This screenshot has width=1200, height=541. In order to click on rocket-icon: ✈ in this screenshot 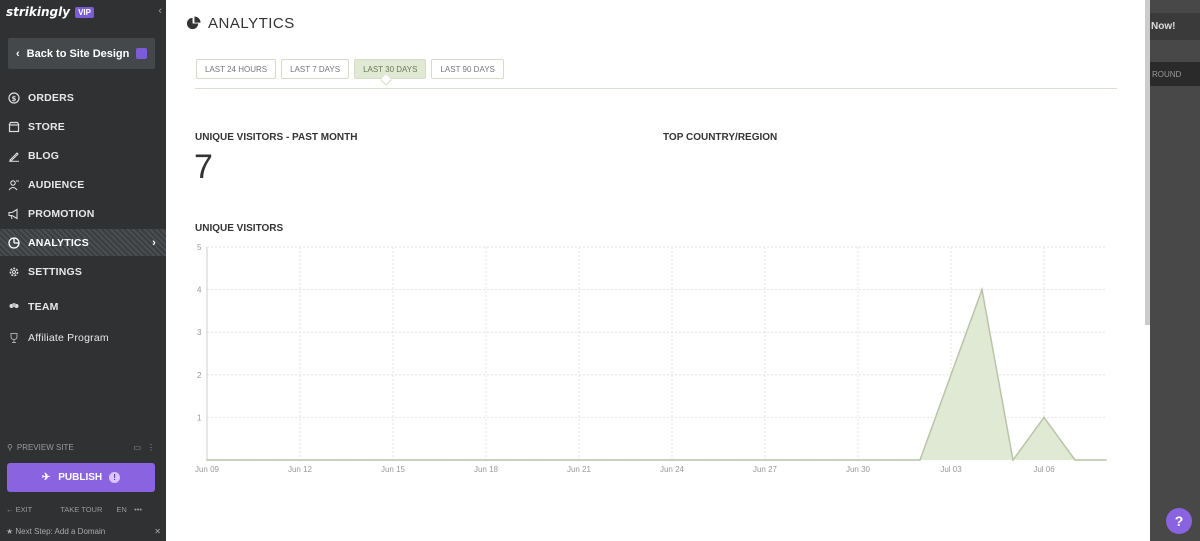, I will do `click(46, 477)`.